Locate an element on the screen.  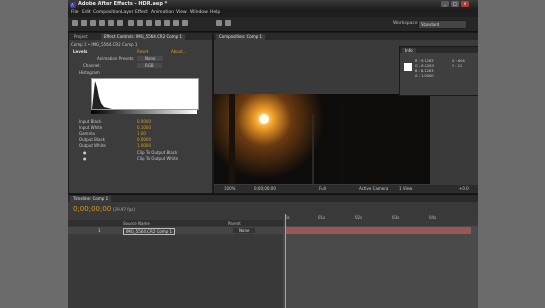
time-ruler: 0s 01s 02s 03s 04s is located at coordinates (380, 220).